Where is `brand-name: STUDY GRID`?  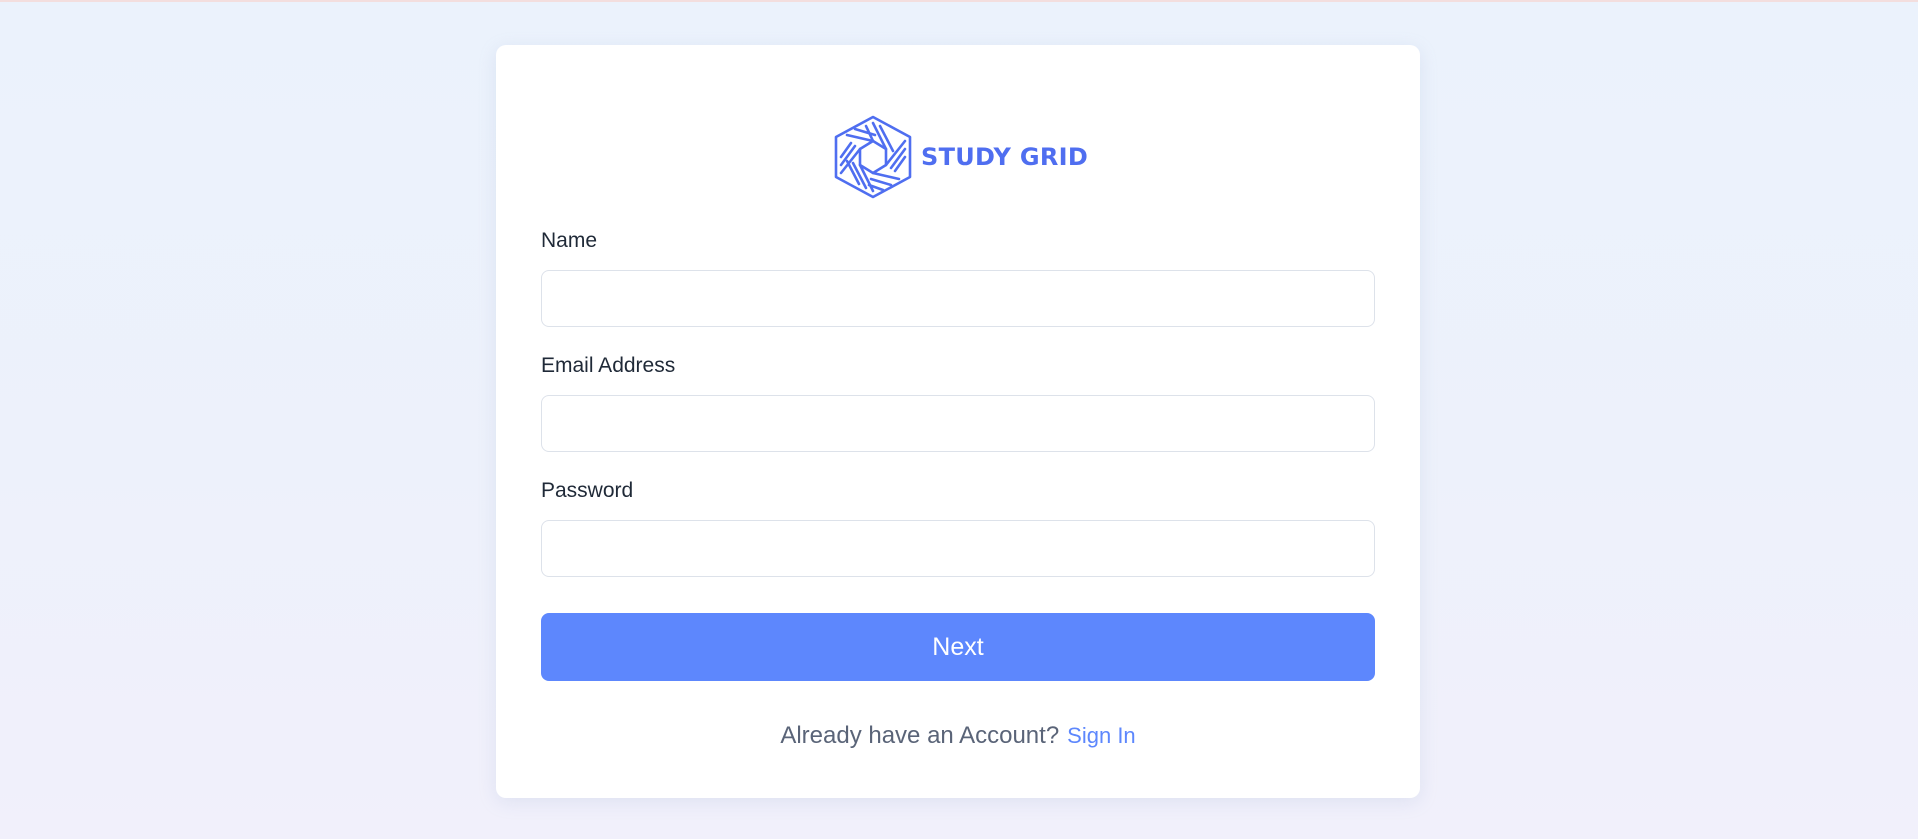 brand-name: STUDY GRID is located at coordinates (1005, 157).